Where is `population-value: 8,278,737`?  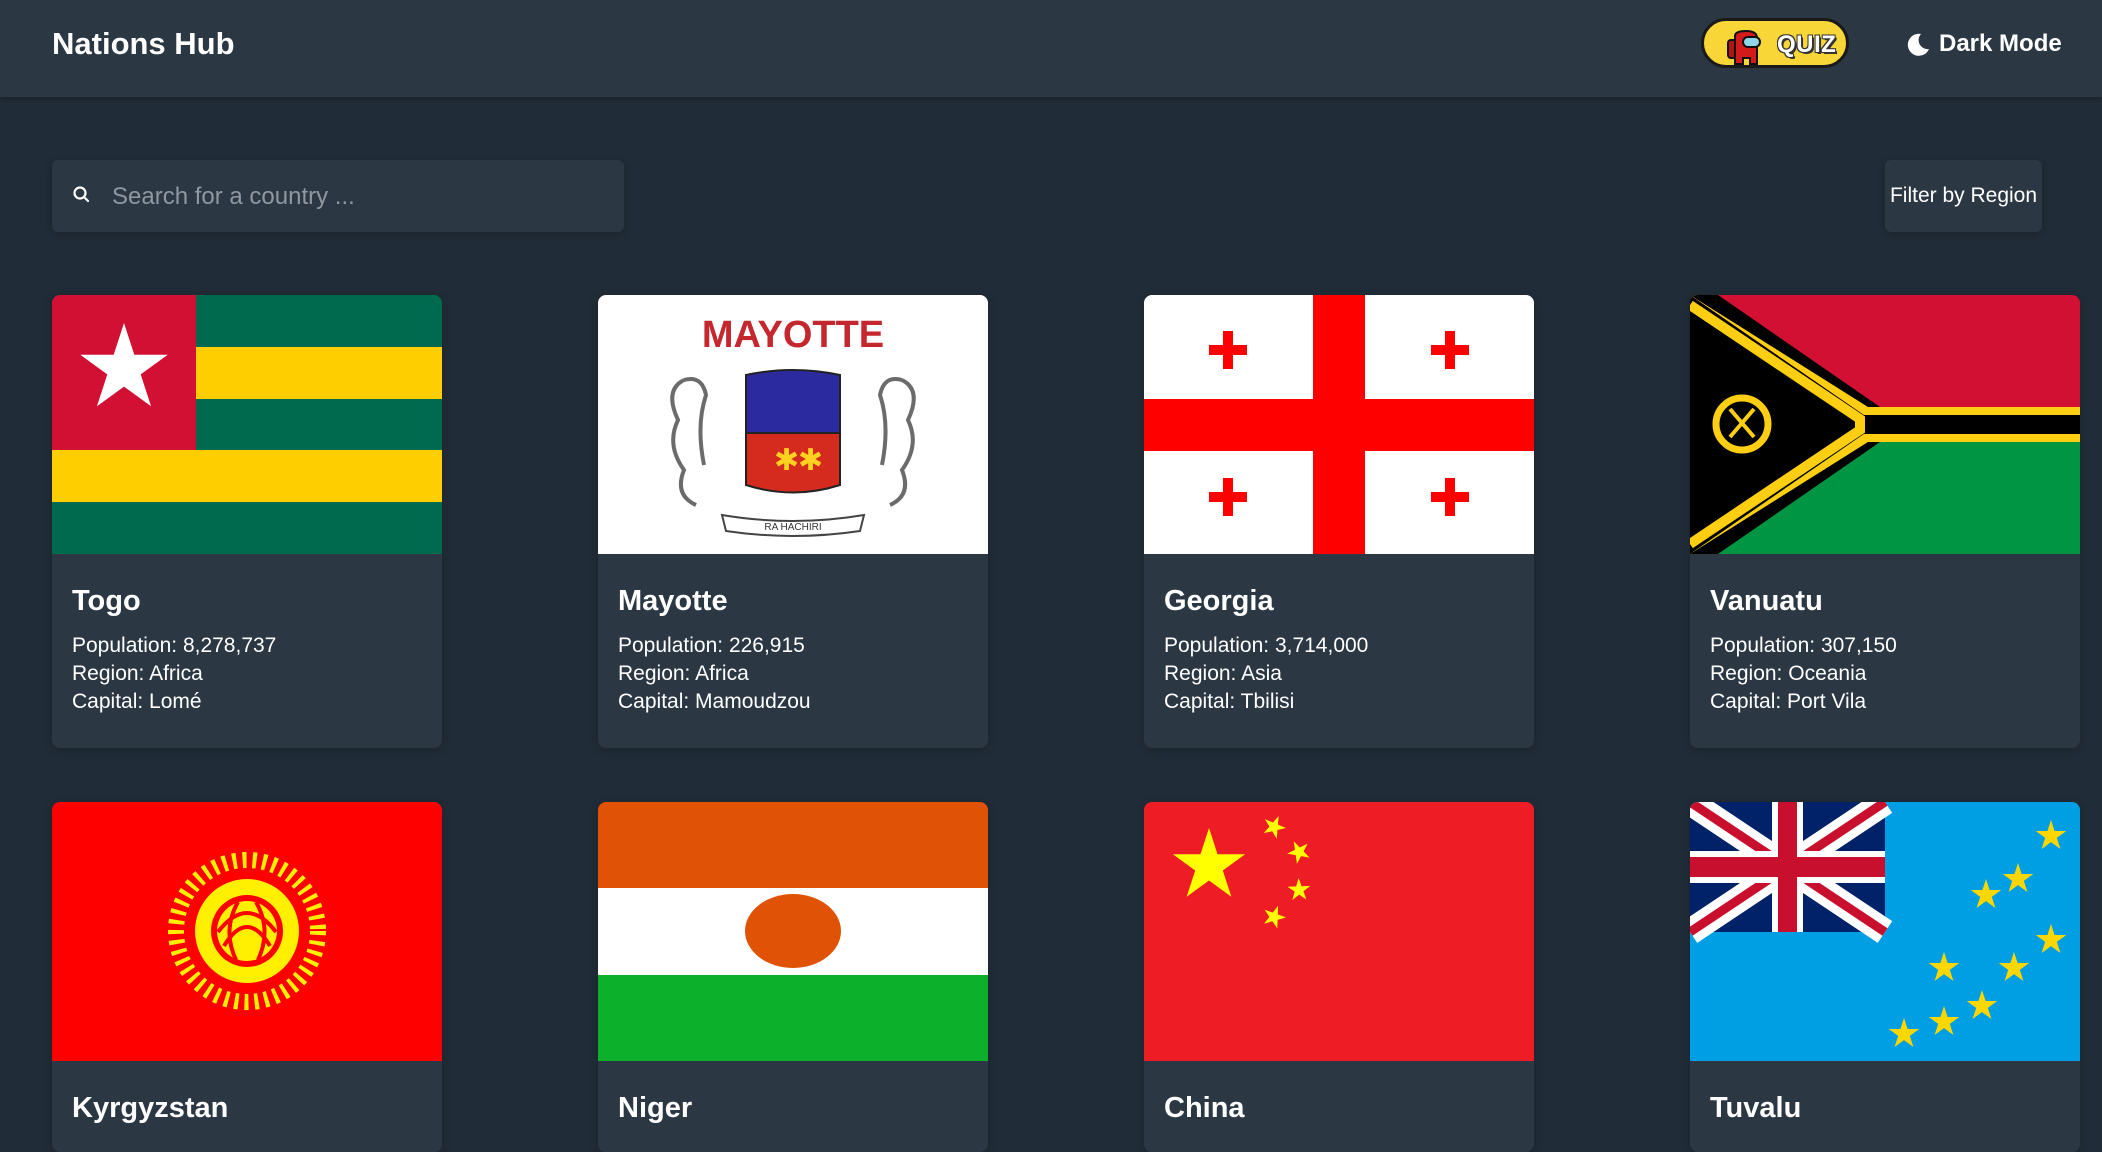 population-value: 8,278,737 is located at coordinates (229, 645).